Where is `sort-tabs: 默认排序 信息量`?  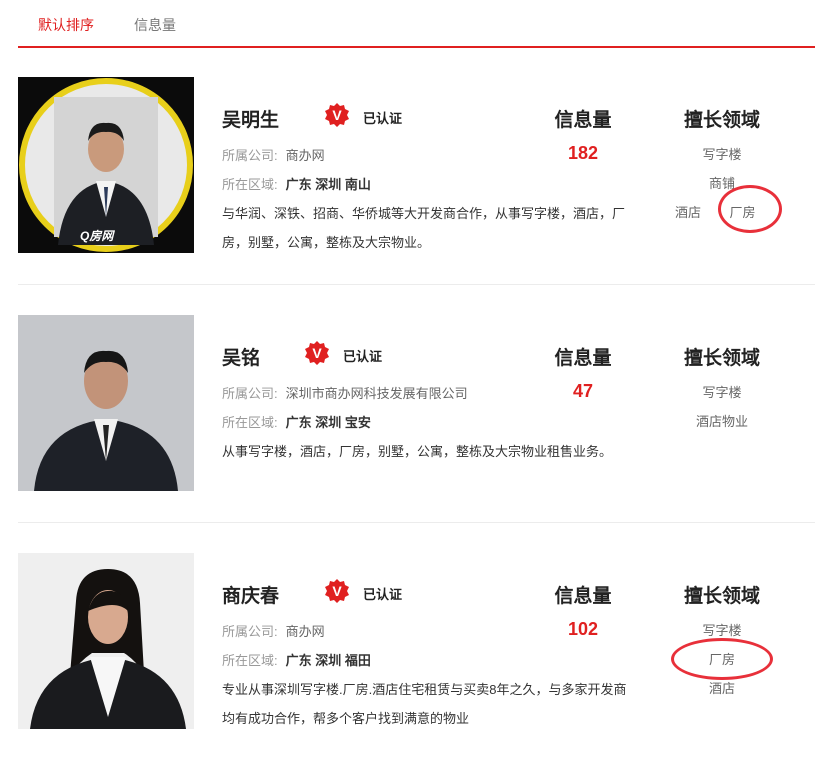 sort-tabs: 默认排序 信息量 is located at coordinates (416, 24).